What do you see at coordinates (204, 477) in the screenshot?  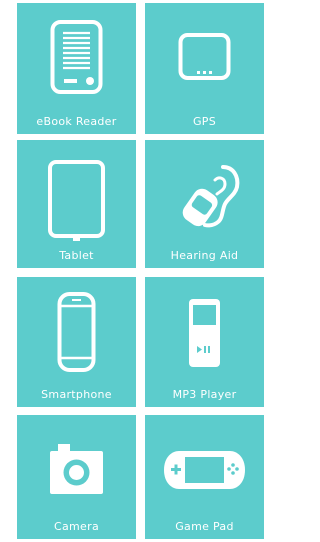 I see `device-tile-game-pad: Game Pad` at bounding box center [204, 477].